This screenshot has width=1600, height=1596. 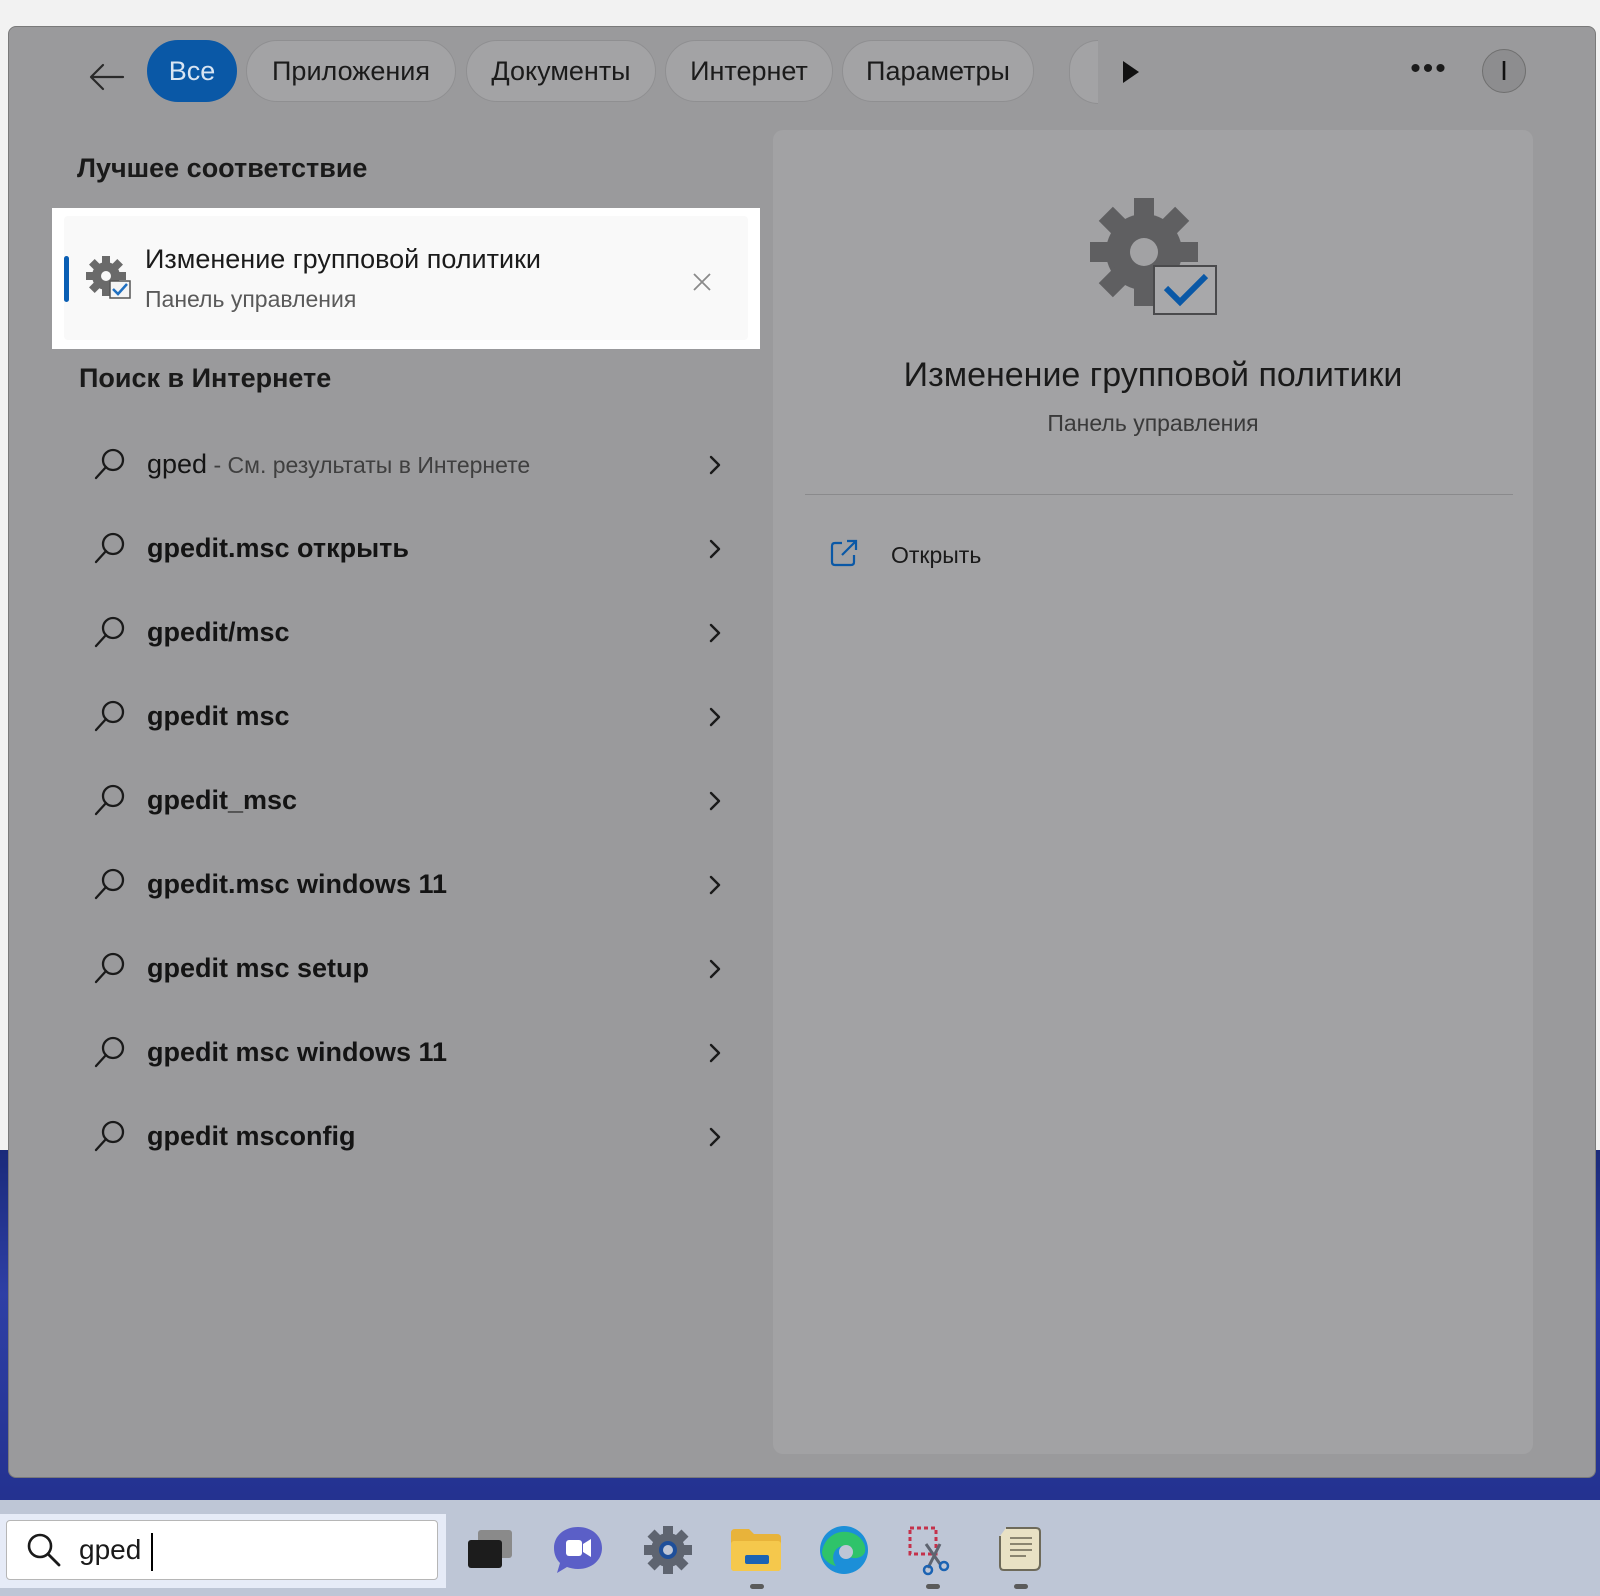 What do you see at coordinates (222, 168) in the screenshot?
I see `best-match-heading: Лучшее соответствие` at bounding box center [222, 168].